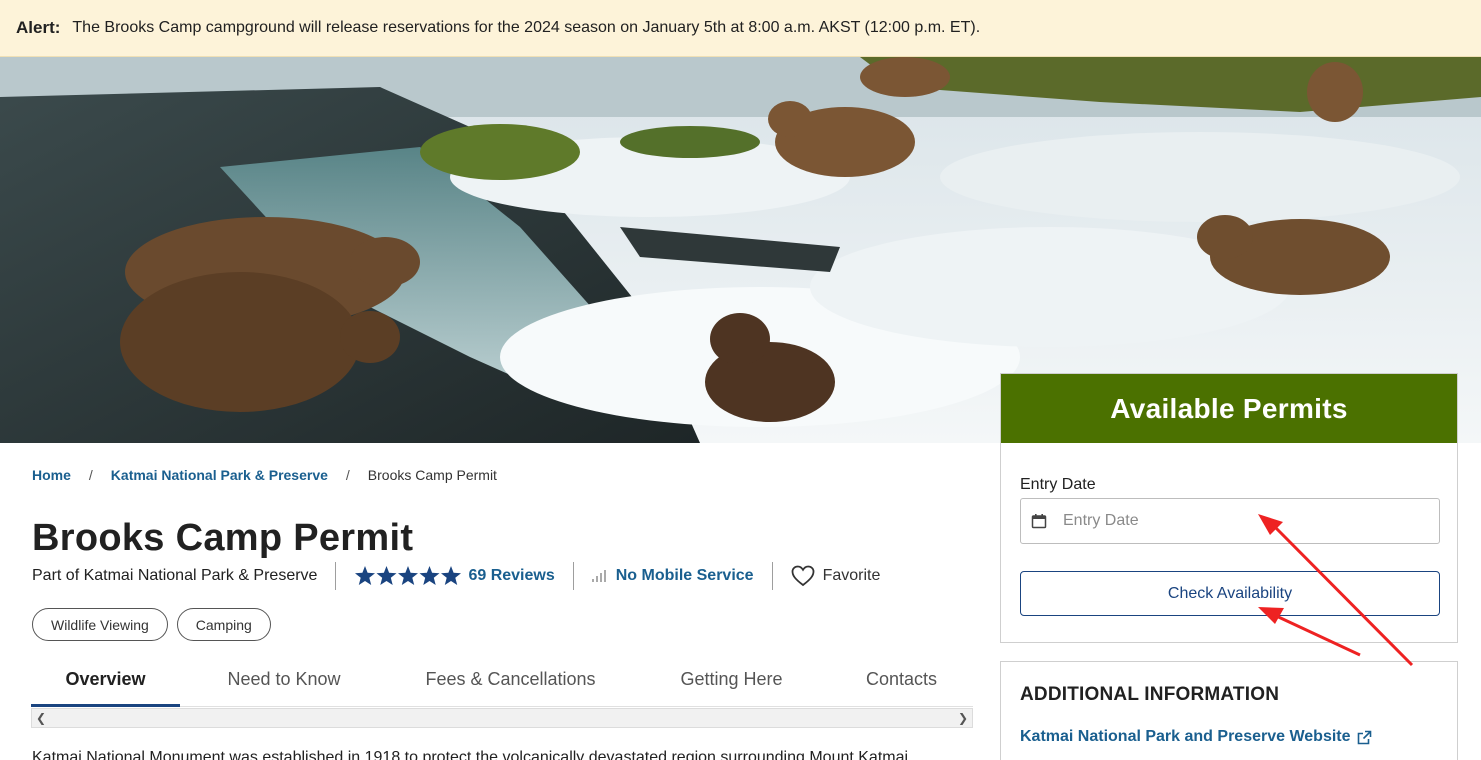 The image size is (1481, 760). What do you see at coordinates (219, 475) in the screenshot?
I see `breadcrumb-park: Katmai National Park & Preserve` at bounding box center [219, 475].